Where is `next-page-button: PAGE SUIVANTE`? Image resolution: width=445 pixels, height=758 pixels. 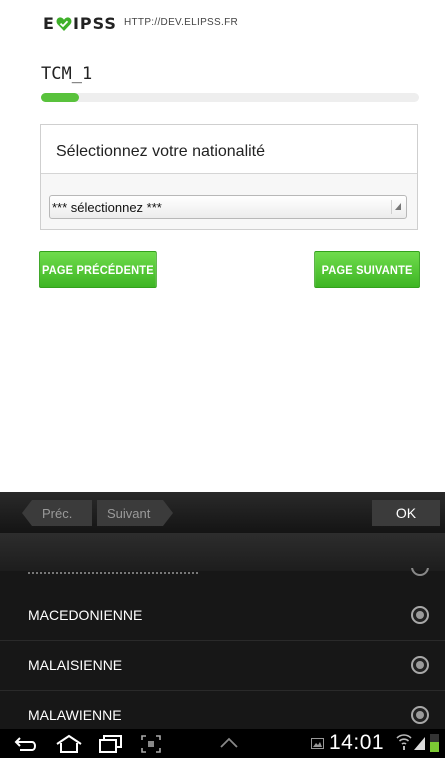
next-page-button: PAGE SUIVANTE is located at coordinates (367, 269).